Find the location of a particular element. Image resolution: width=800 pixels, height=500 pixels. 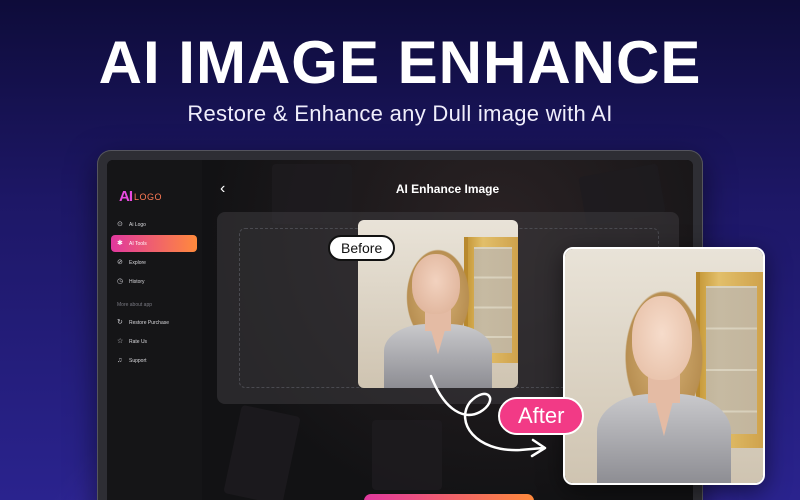

compass-icon: ⊘ is located at coordinates (120, 262).